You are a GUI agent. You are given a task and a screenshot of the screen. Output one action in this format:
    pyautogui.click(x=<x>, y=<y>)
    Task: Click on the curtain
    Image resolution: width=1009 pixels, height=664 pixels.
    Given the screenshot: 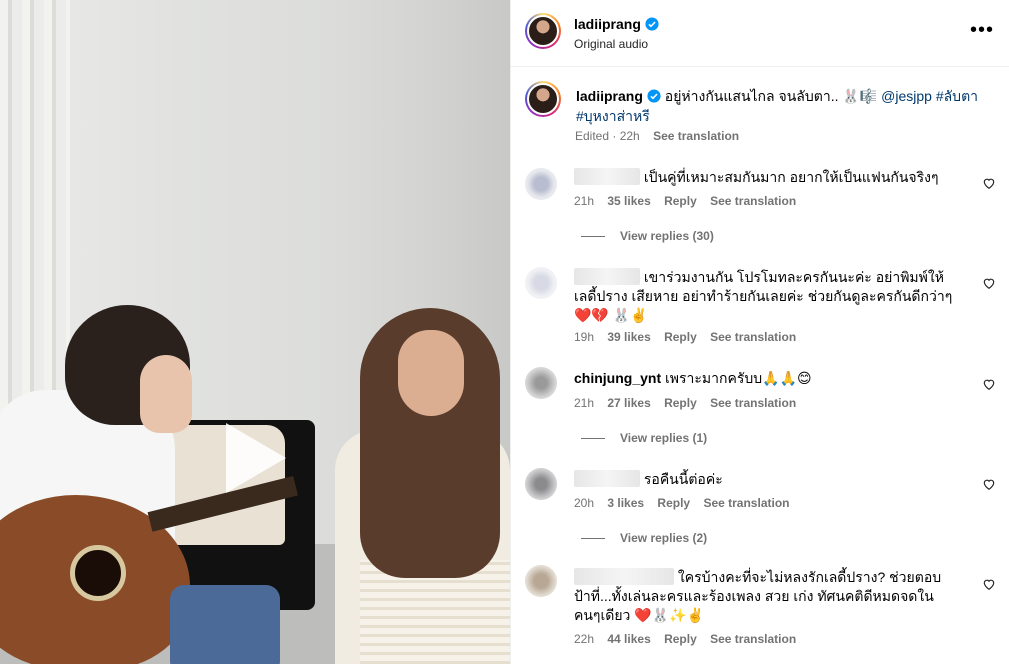 What is the action you would take?
    pyautogui.click(x=35, y=210)
    